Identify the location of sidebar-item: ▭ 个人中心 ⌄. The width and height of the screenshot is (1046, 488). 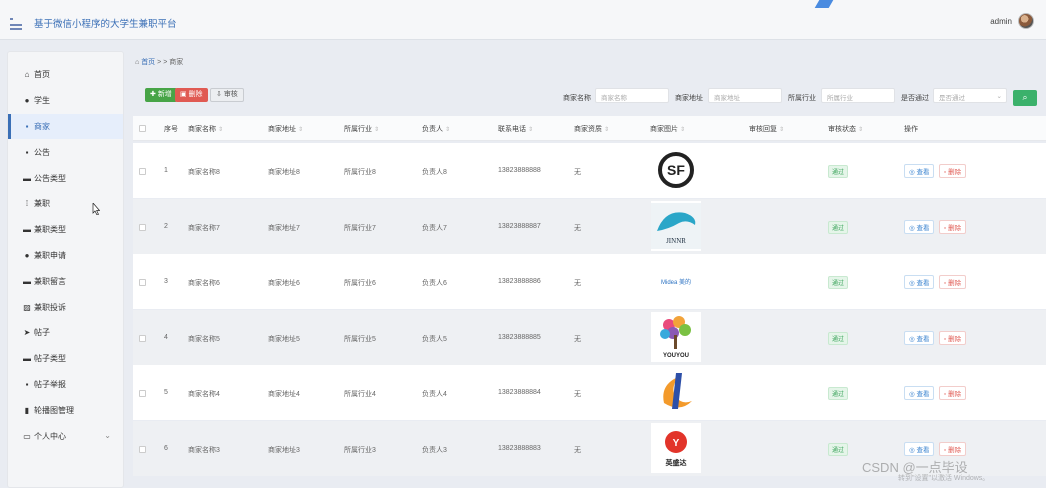
(65, 436).